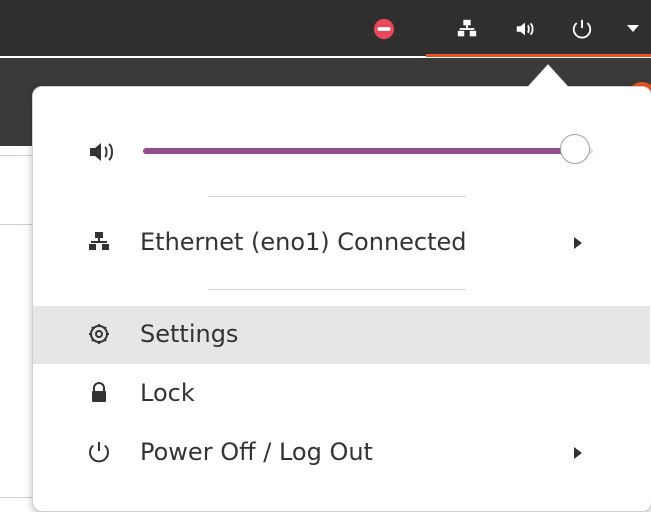 The width and height of the screenshot is (651, 512). What do you see at coordinates (467, 29) in the screenshot?
I see `network-icon` at bounding box center [467, 29].